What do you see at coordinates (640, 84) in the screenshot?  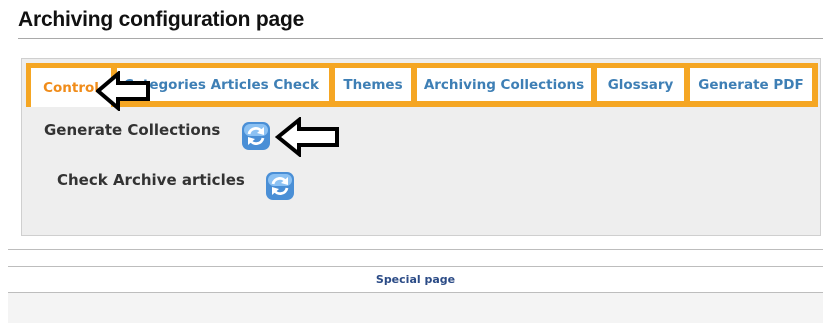 I see `tab-glossary: Glossary` at bounding box center [640, 84].